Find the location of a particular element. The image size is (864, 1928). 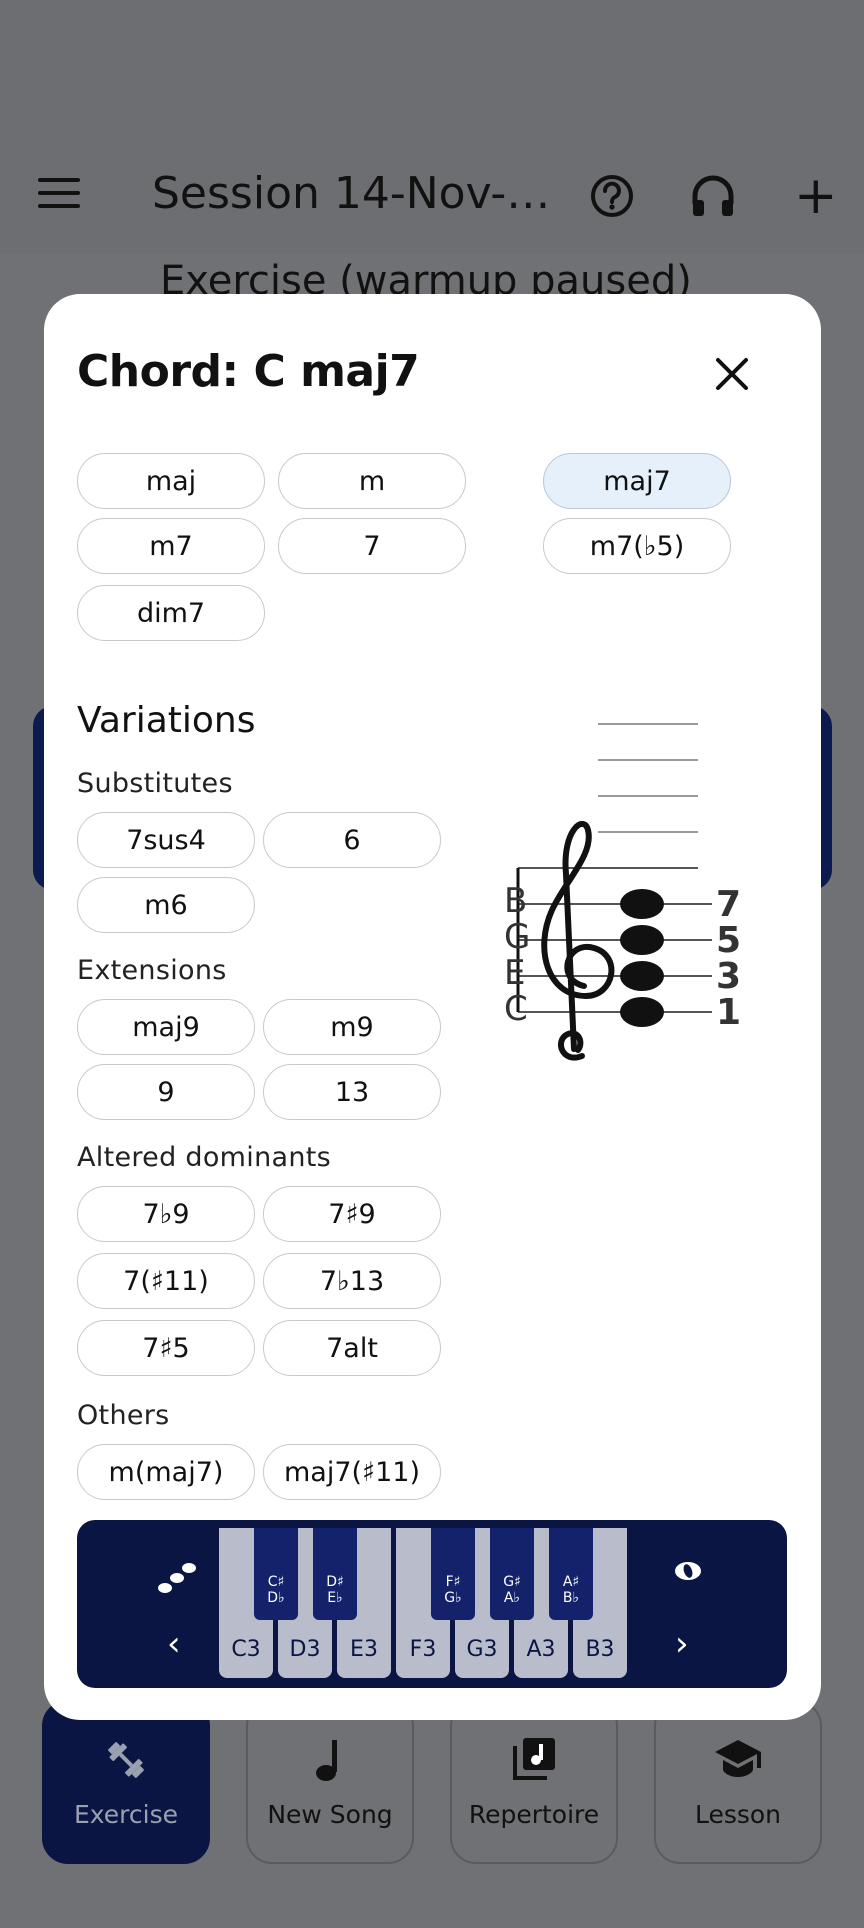

degree-label: 5 is located at coordinates (728, 940).